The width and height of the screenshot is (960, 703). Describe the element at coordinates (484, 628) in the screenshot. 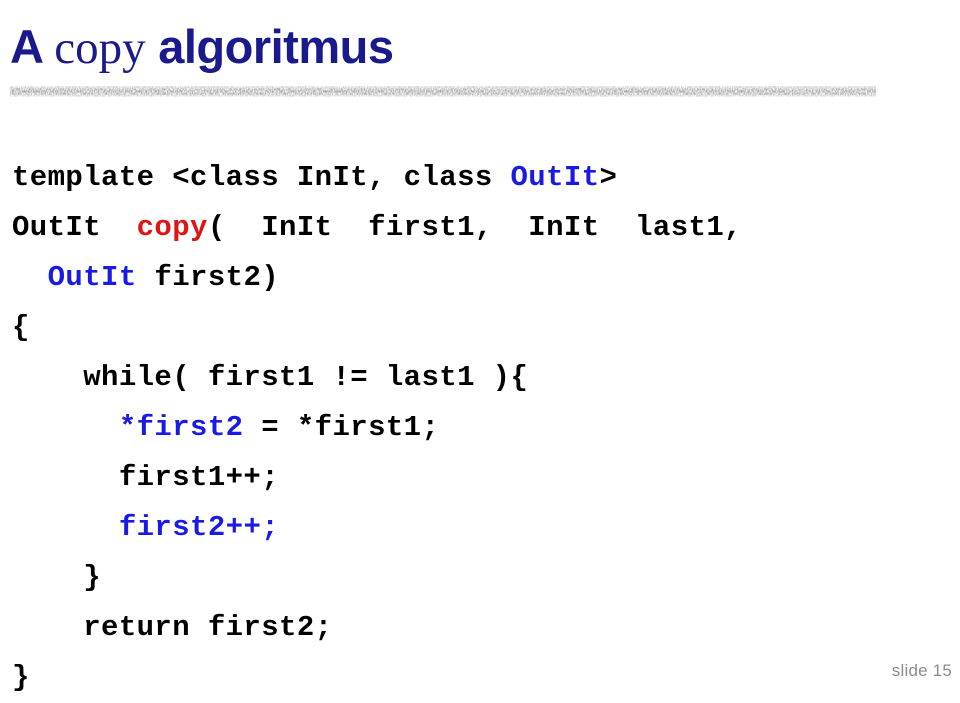

I see `code-line: return first2;` at that location.